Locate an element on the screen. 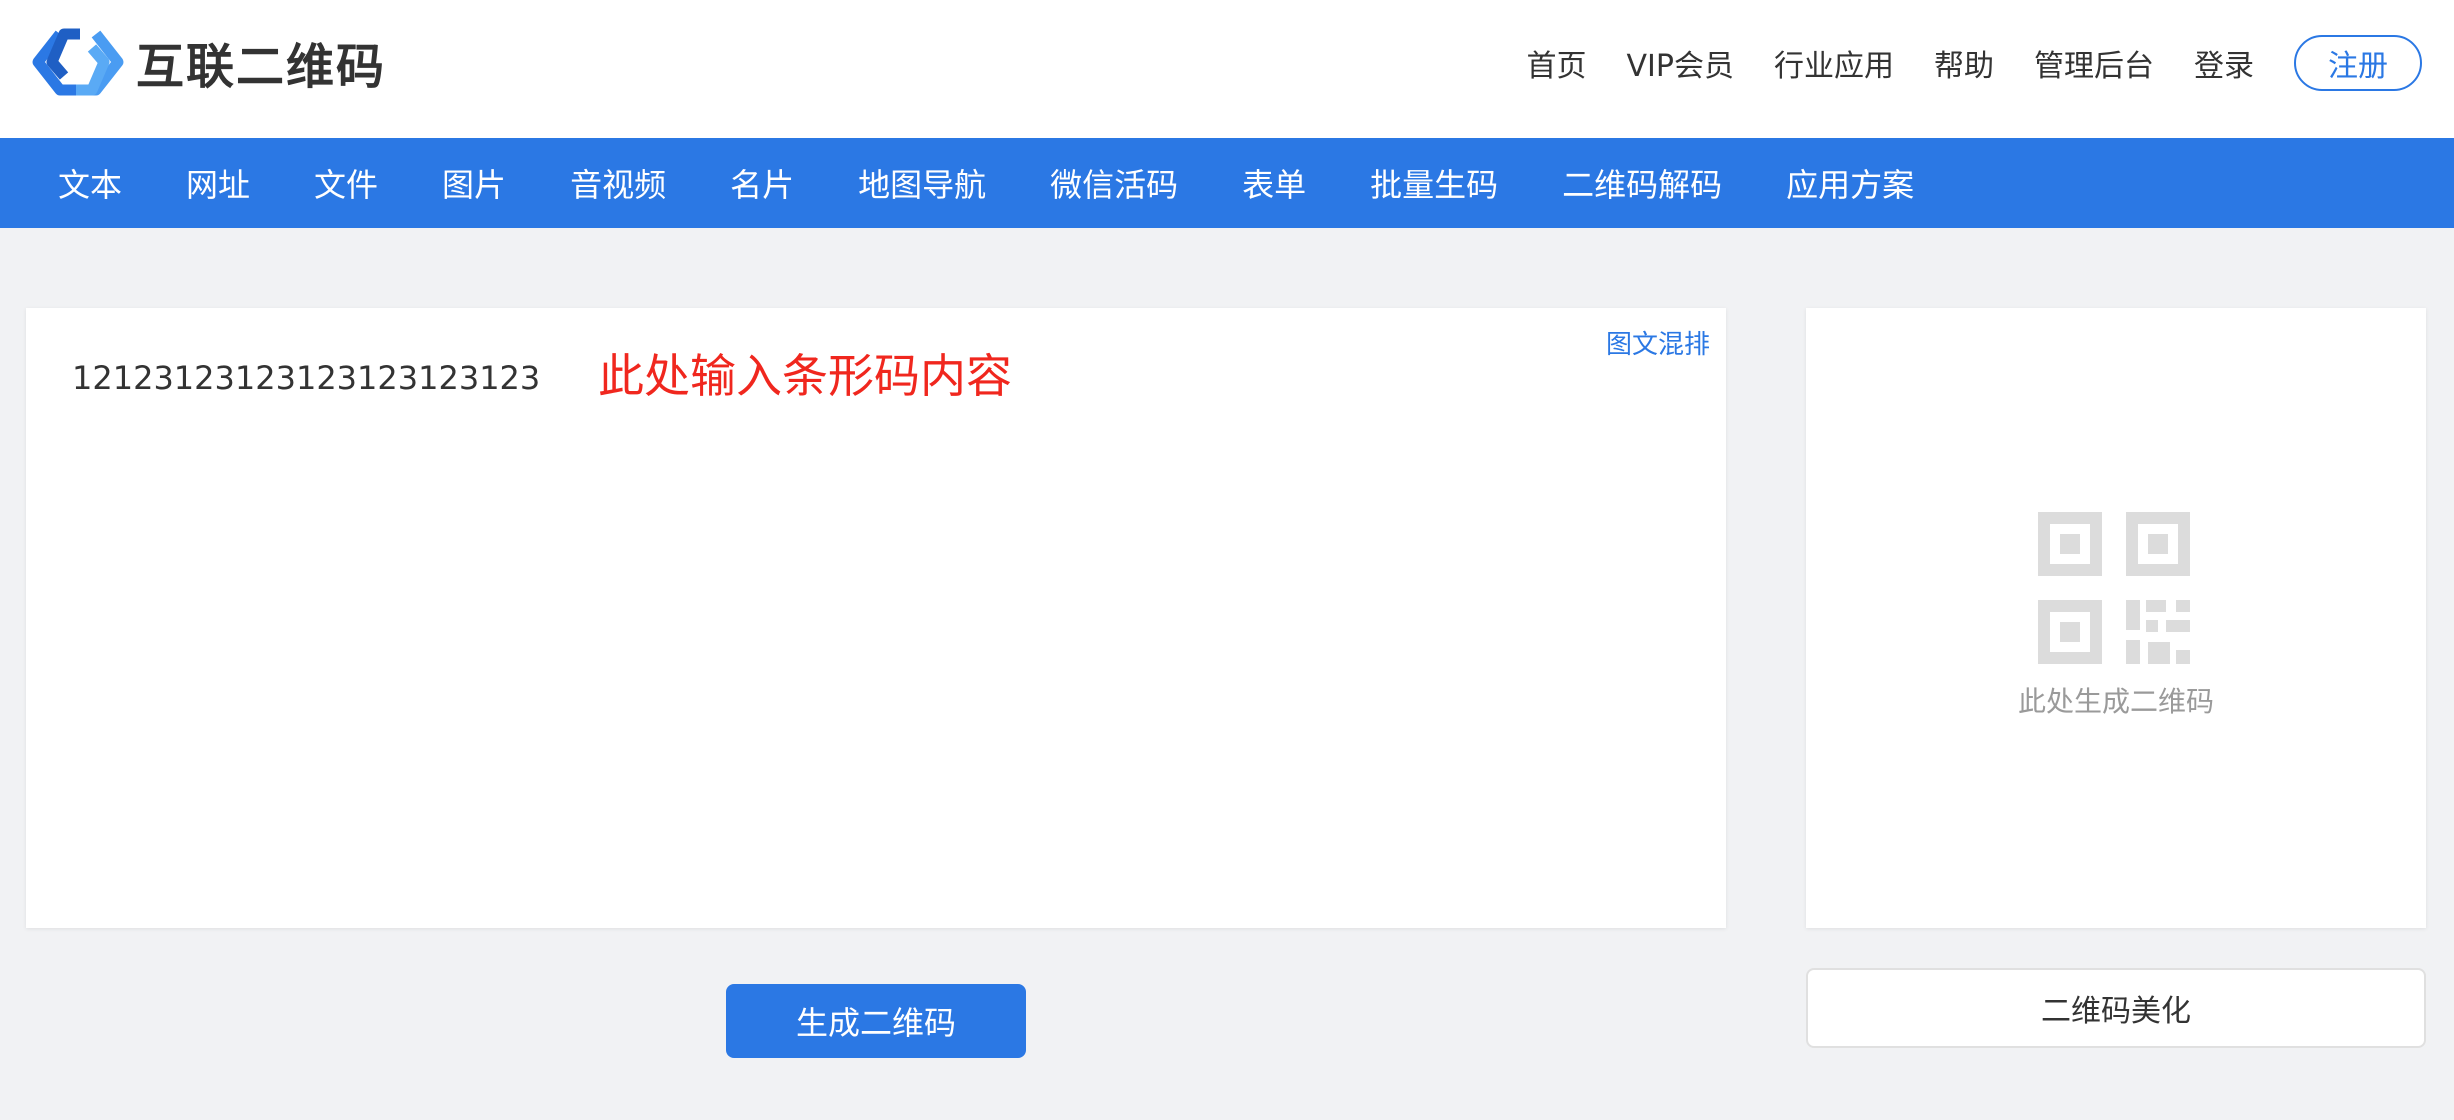  barcode-input-hint: 此处输入条形码内容 is located at coordinates (805, 376).